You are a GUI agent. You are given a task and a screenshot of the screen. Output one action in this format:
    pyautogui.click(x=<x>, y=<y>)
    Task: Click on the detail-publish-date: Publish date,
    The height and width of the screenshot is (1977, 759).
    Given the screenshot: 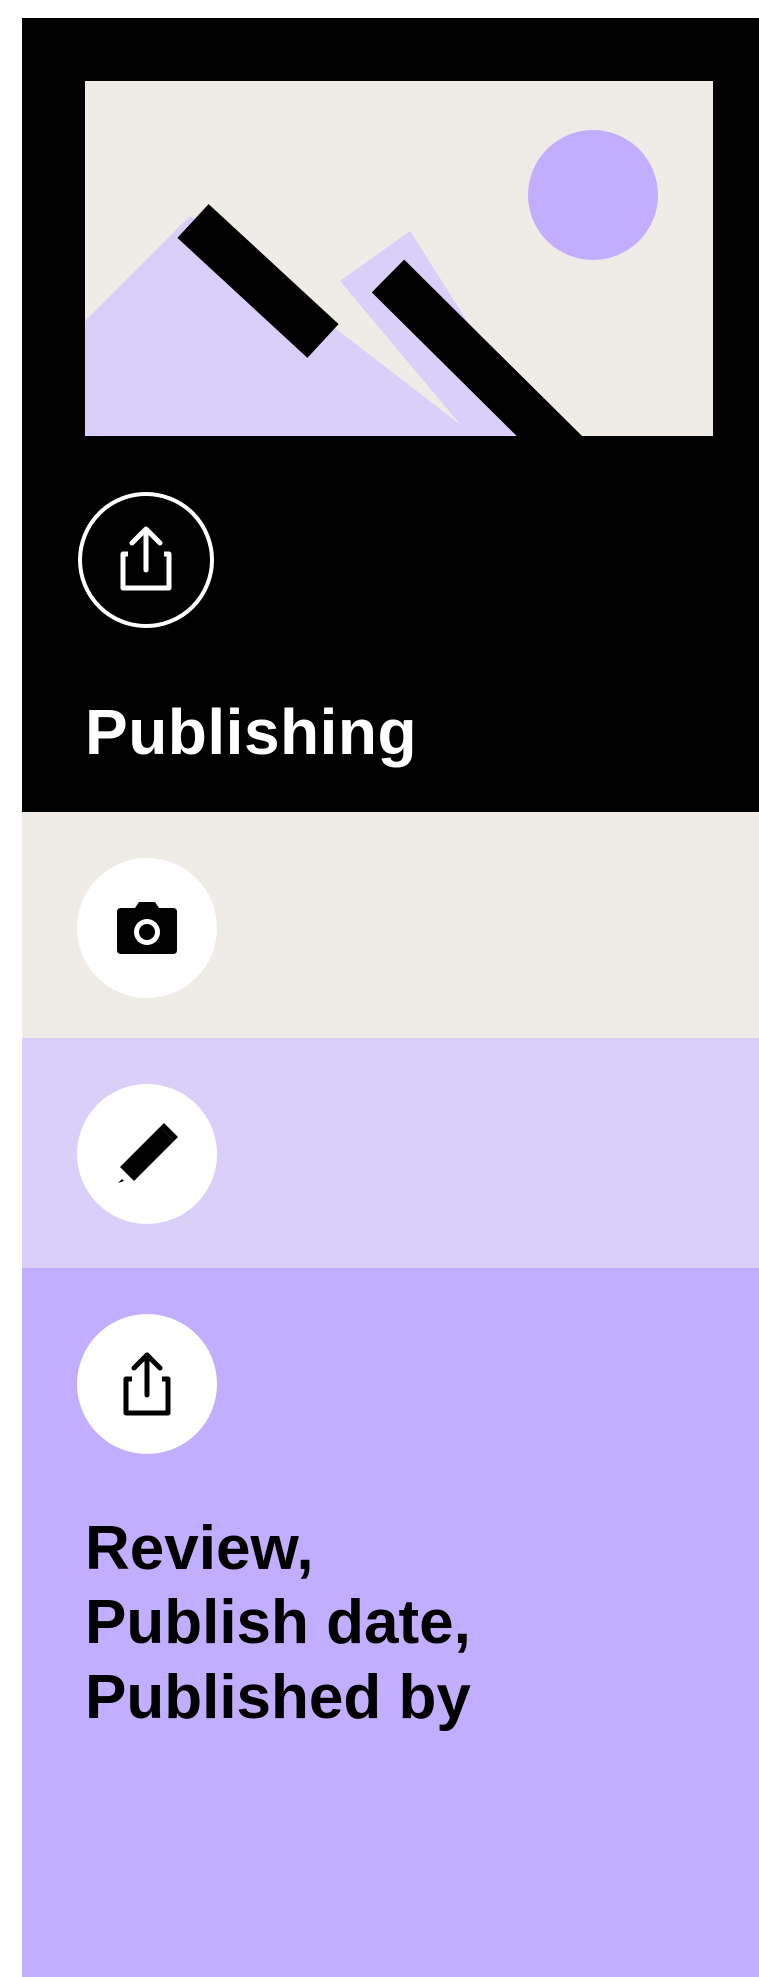 What is the action you would take?
    pyautogui.click(x=278, y=1623)
    